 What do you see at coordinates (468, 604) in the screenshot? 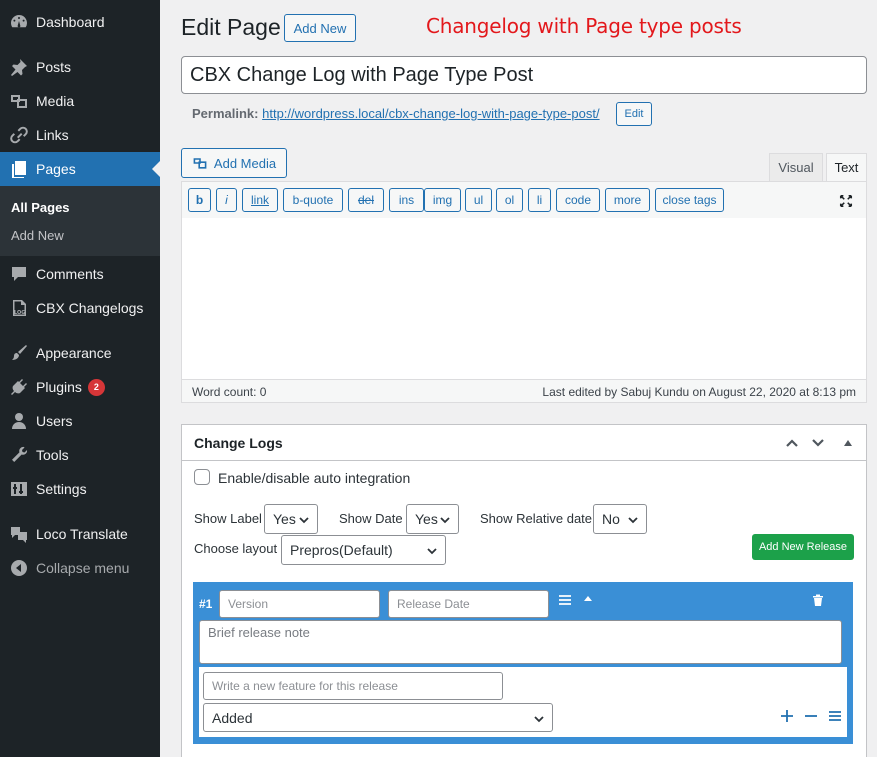
I see `release-date-input: Release Date` at bounding box center [468, 604].